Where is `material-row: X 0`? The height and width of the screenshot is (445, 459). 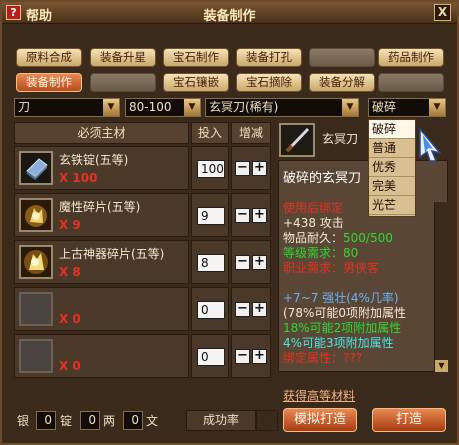 material-row: X 0 is located at coordinates (101, 356).